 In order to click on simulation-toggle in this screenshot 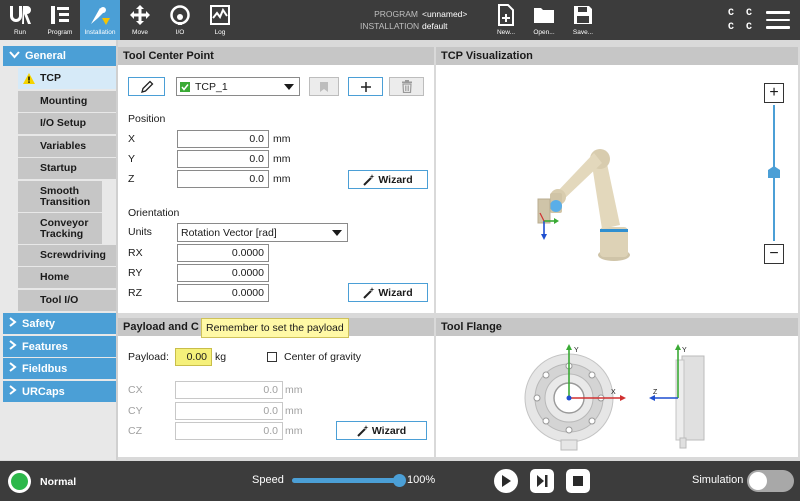, I will do `click(770, 481)`.